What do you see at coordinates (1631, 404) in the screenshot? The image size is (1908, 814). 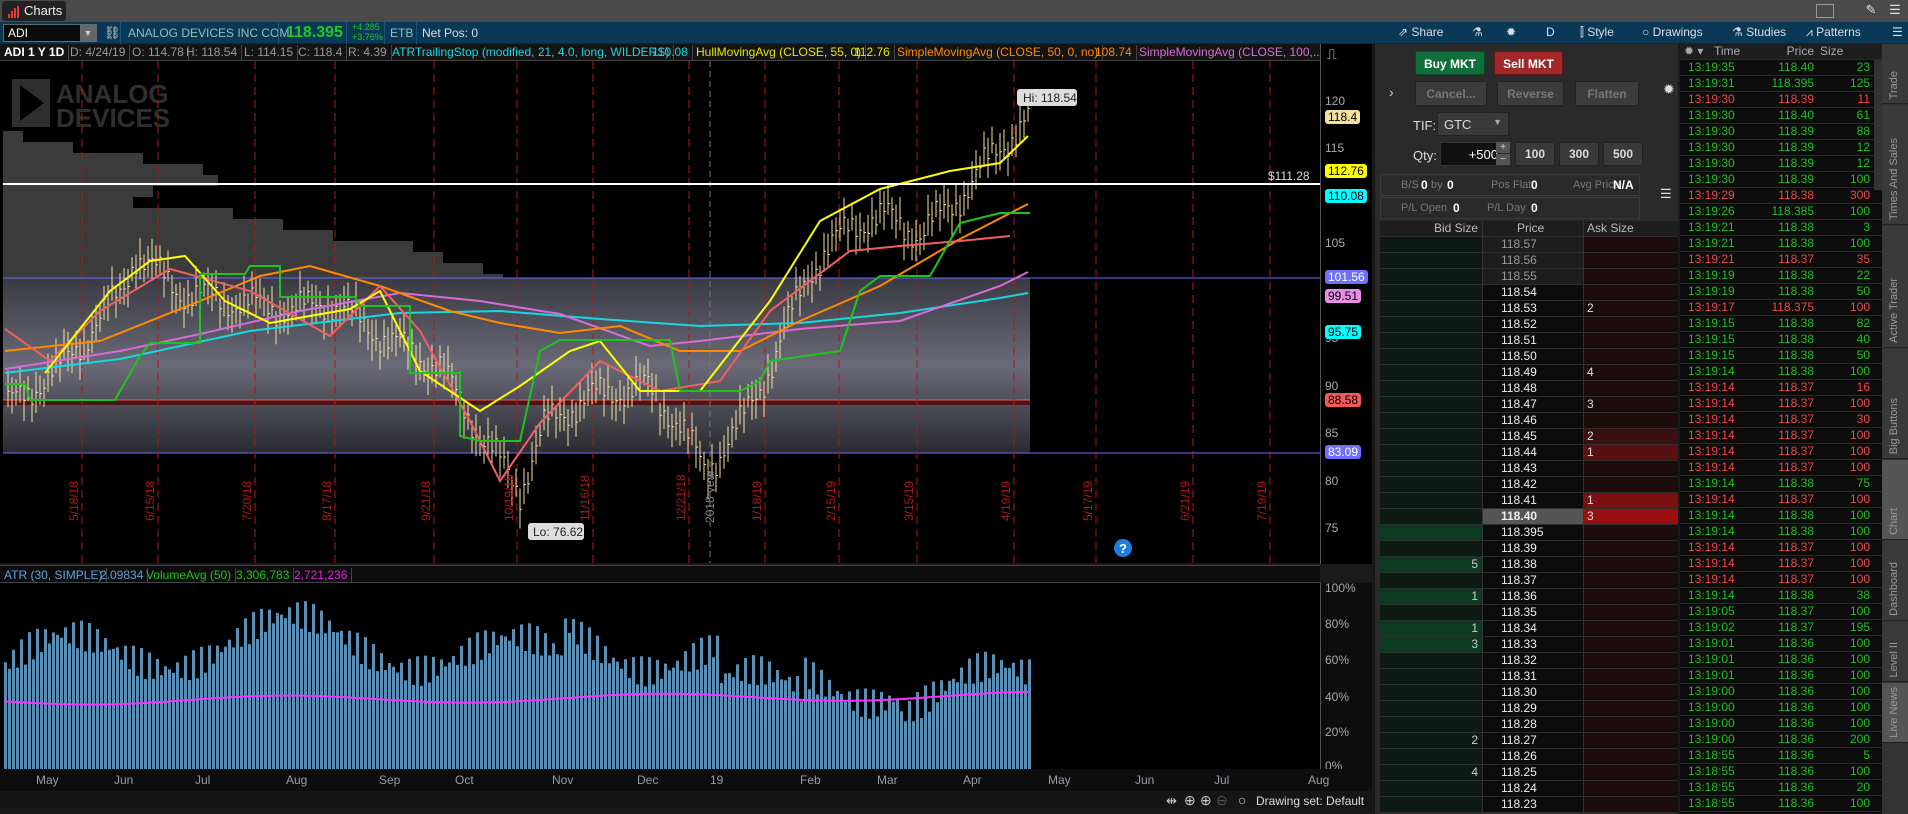 I see `ask-size-cell: 3` at bounding box center [1631, 404].